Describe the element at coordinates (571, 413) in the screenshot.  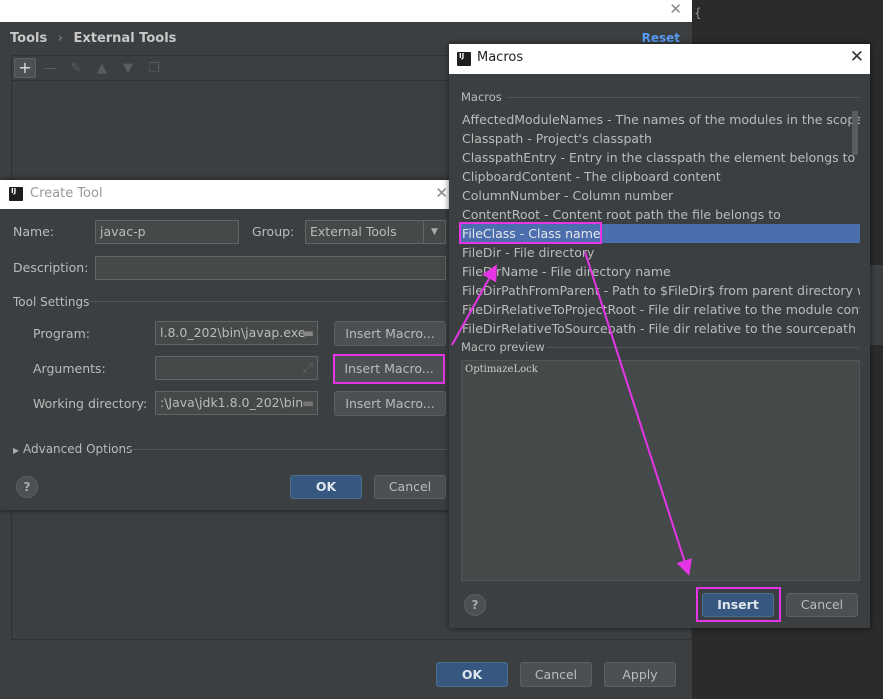
I see `annotation-arrows` at that location.